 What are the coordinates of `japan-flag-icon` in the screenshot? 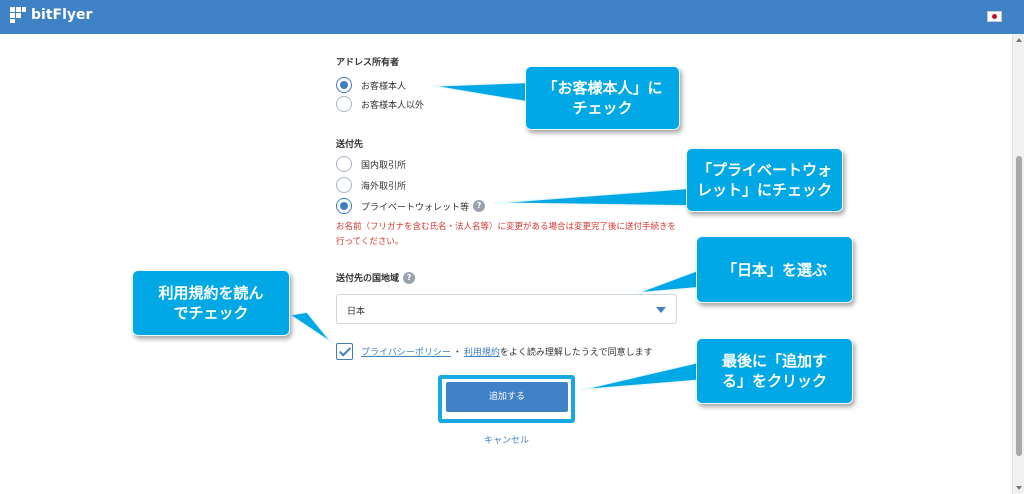 It's located at (994, 16).